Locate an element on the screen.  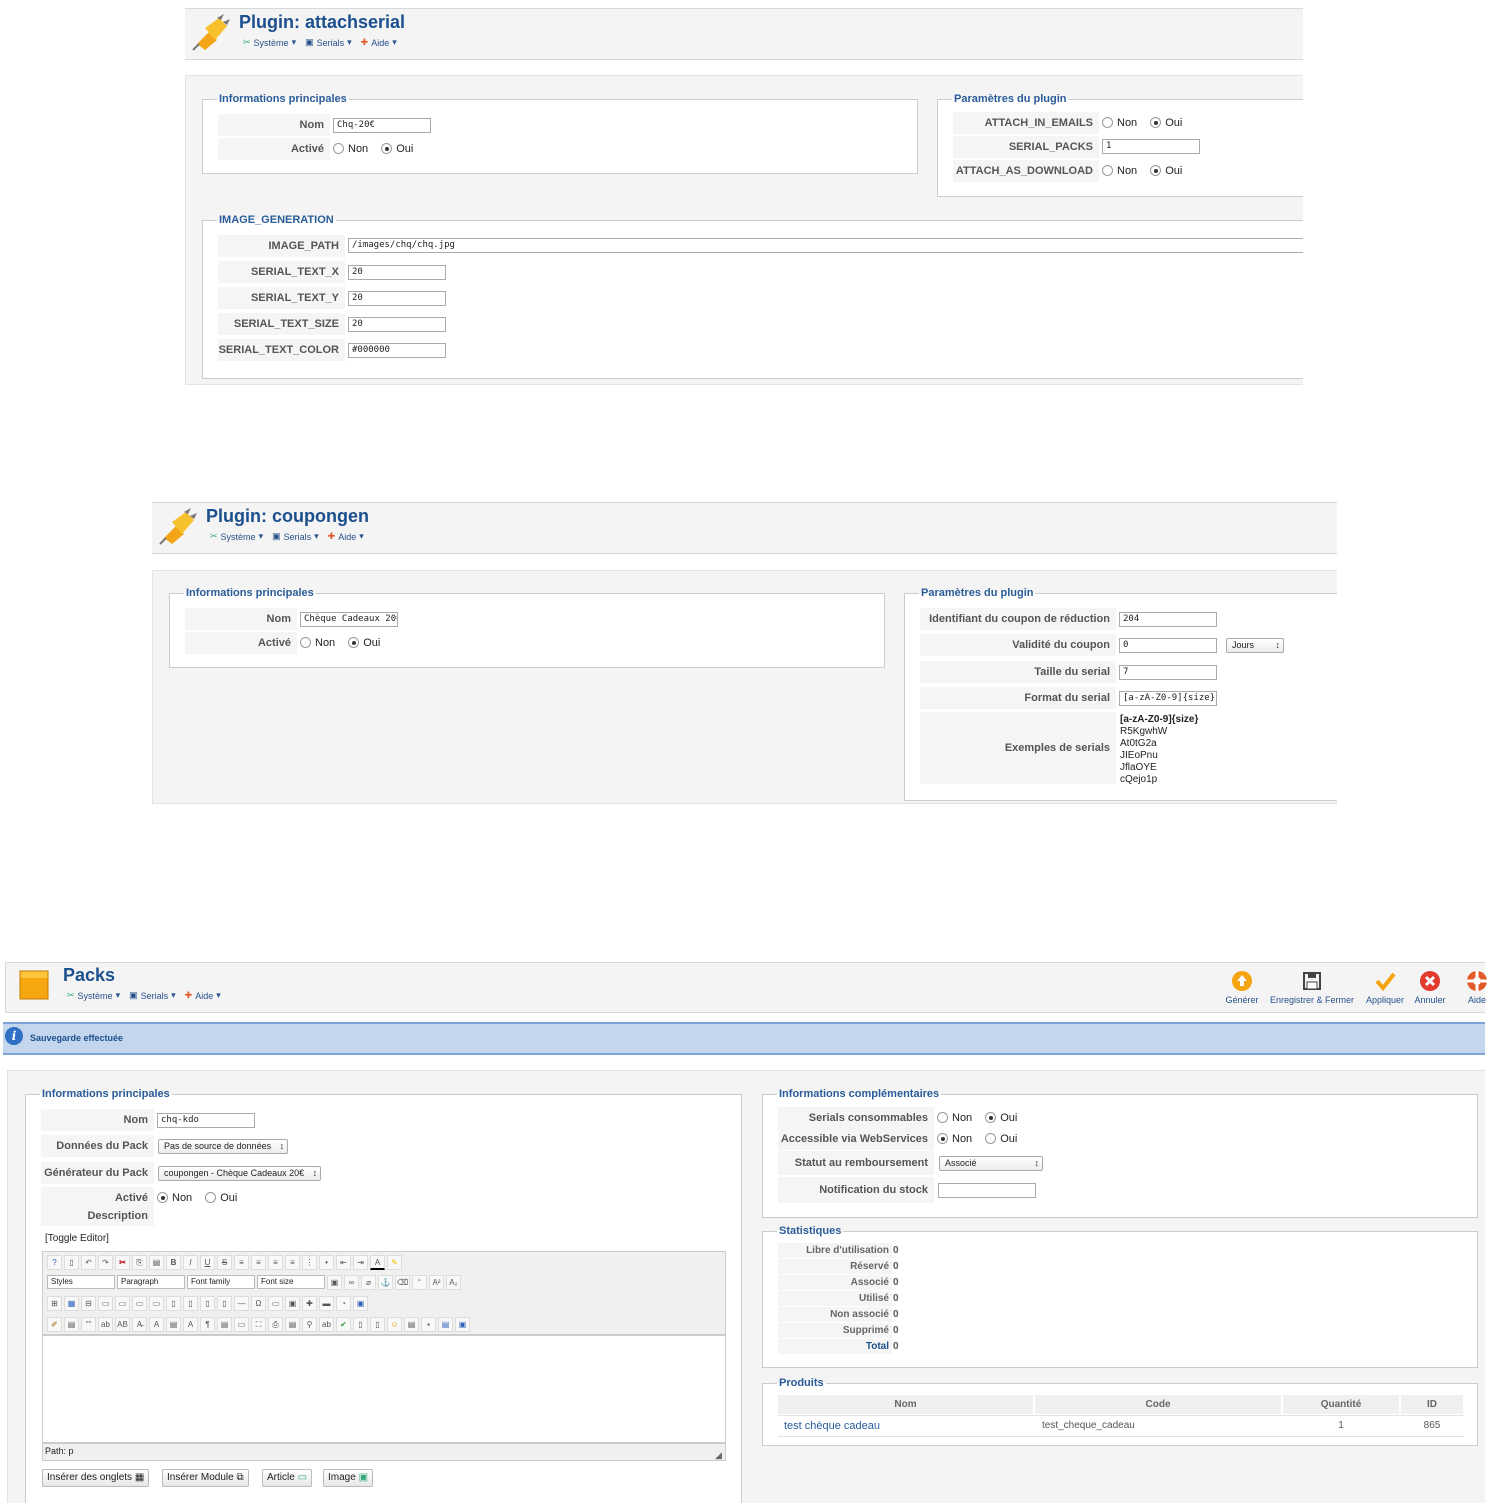
serial-packs-input: 1 is located at coordinates (1151, 146).